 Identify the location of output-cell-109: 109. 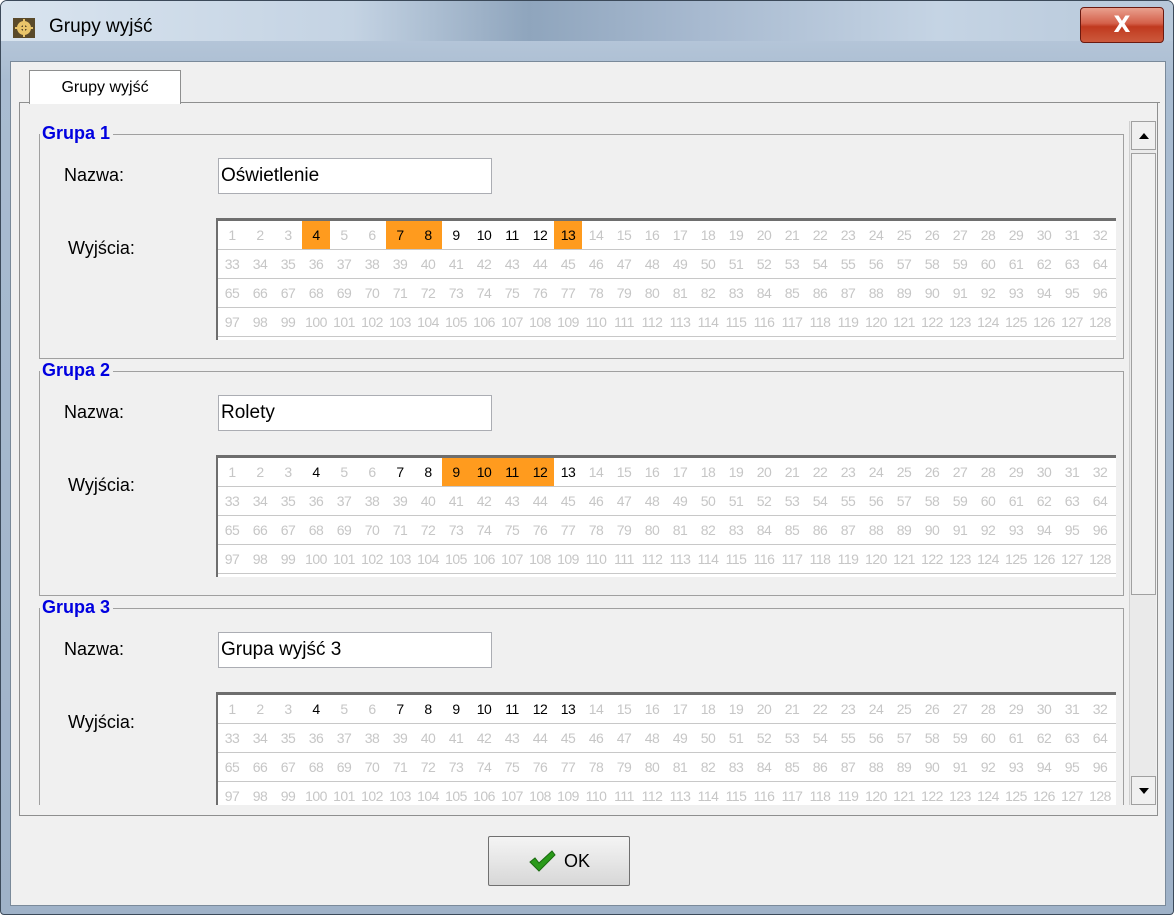
(568, 793).